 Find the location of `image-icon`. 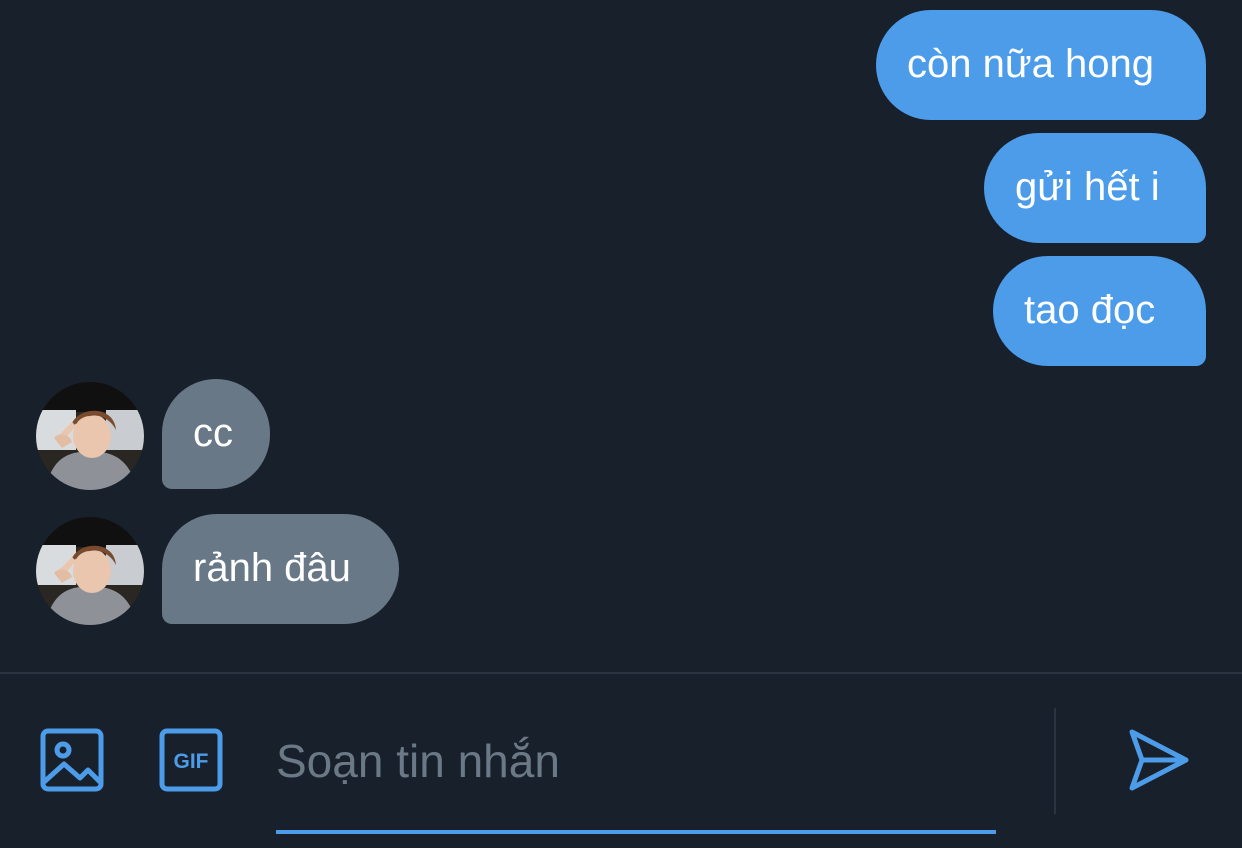

image-icon is located at coordinates (72, 760).